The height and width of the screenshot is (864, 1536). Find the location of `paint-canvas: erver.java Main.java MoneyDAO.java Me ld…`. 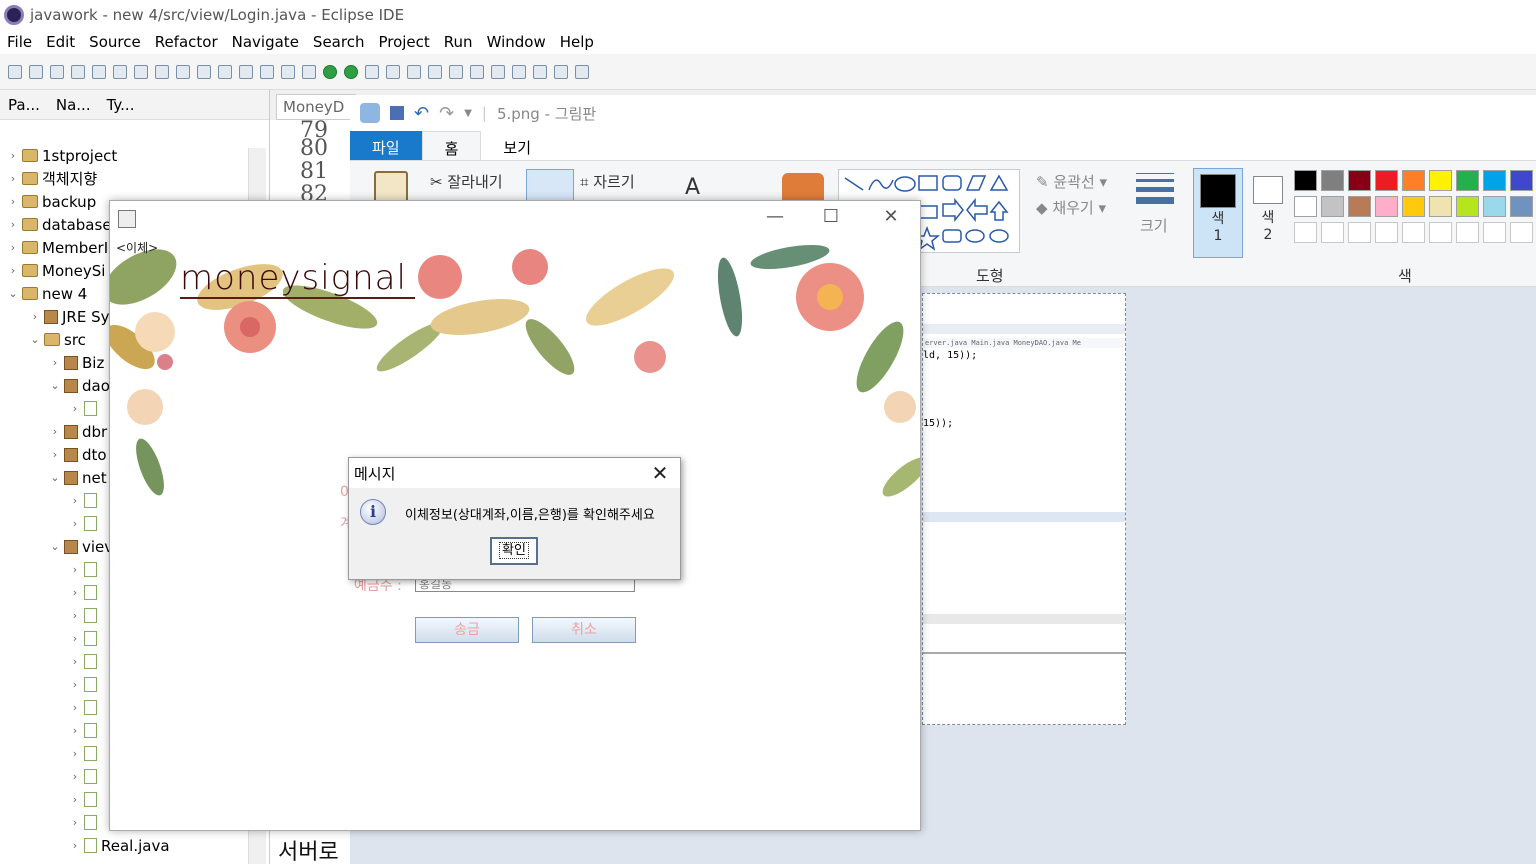

paint-canvas: erver.java Main.java MoneyDAO.java Me ld… is located at coordinates (1024, 509).